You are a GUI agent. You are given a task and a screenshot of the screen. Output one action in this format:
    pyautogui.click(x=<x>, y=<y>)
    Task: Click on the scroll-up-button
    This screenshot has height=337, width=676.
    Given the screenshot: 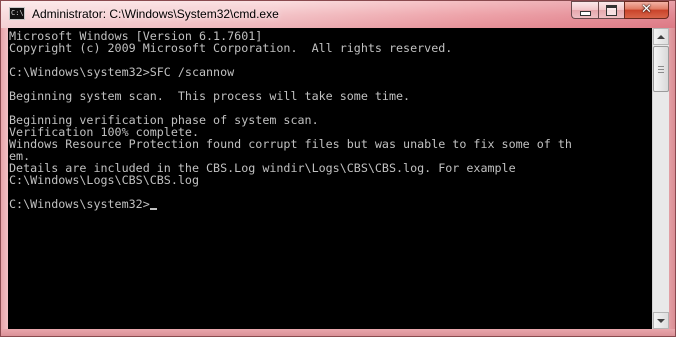 What is the action you would take?
    pyautogui.click(x=661, y=36)
    